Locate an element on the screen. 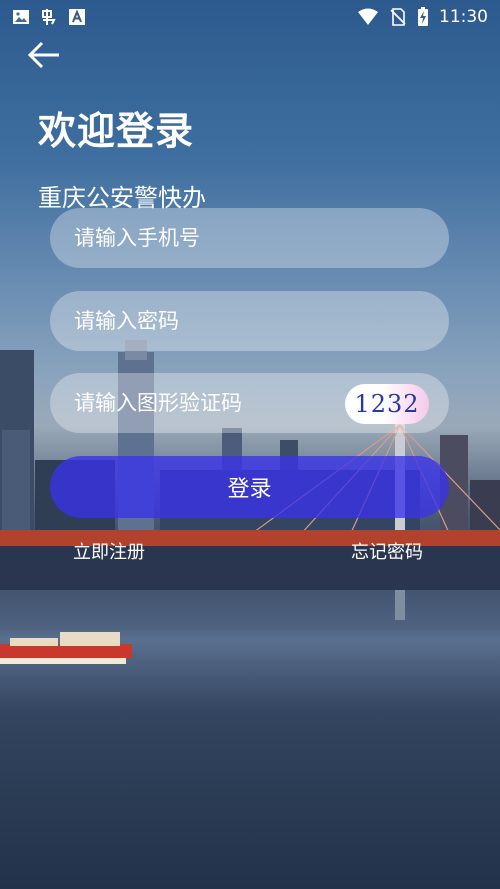  captcha-input is located at coordinates (194, 403).